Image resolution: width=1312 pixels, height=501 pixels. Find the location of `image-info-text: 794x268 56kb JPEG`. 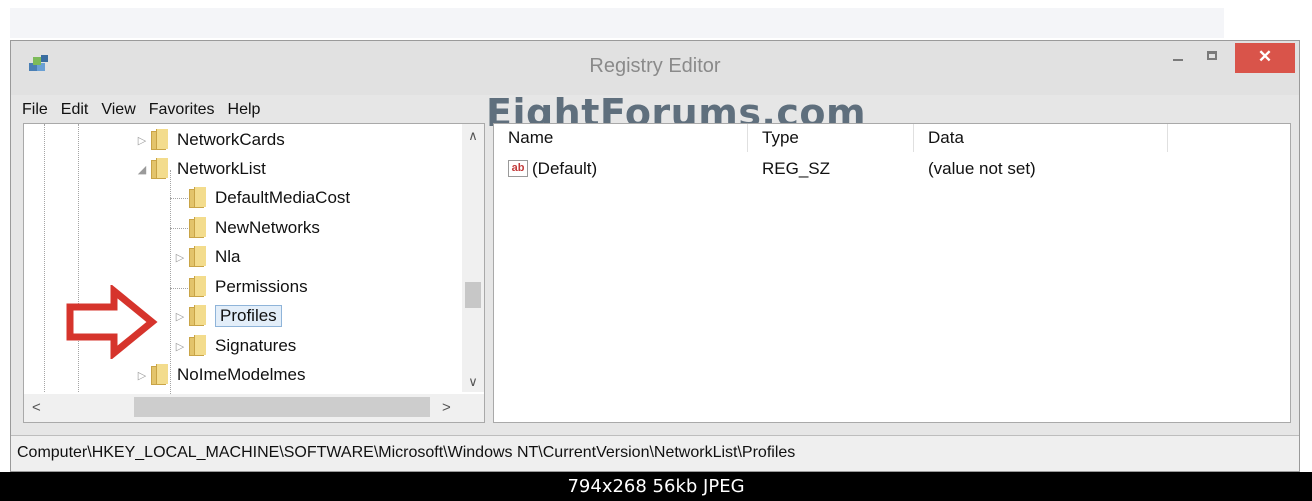

image-info-text: 794x268 56kb JPEG is located at coordinates (656, 486).